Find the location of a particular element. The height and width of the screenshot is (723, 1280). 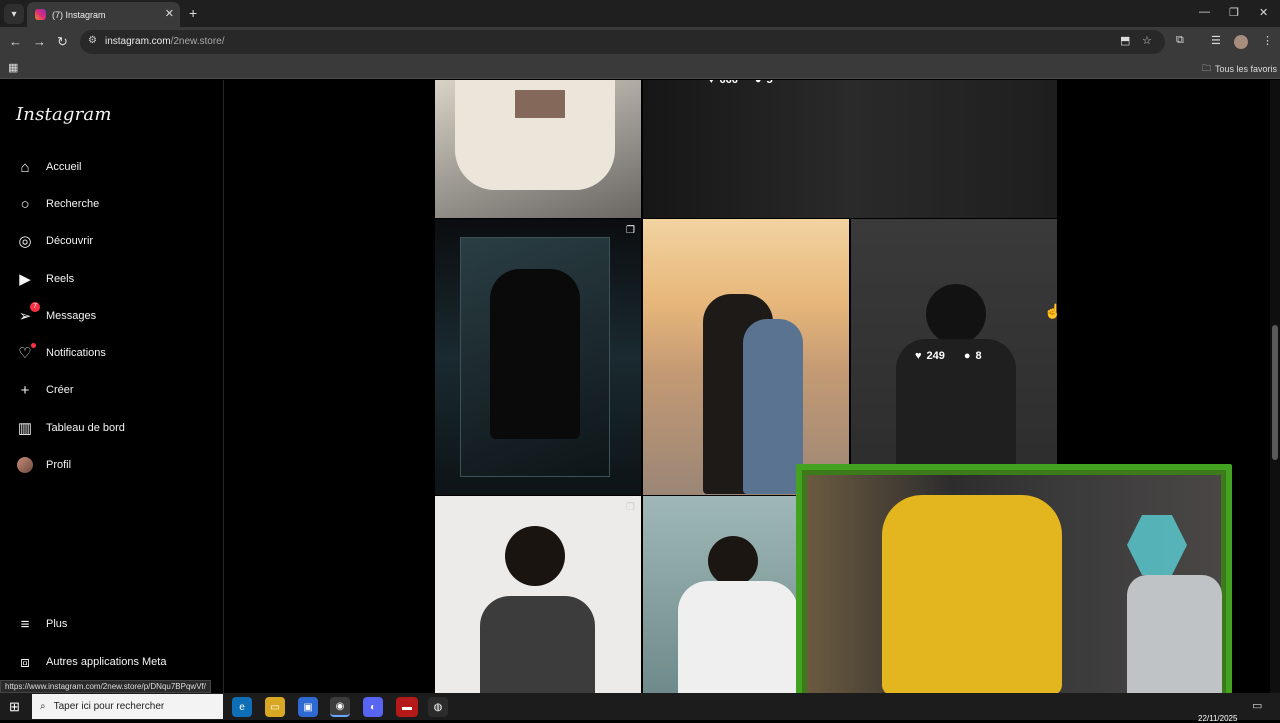

nav-notifications: ♡ Notifications is located at coordinates (61, 353).